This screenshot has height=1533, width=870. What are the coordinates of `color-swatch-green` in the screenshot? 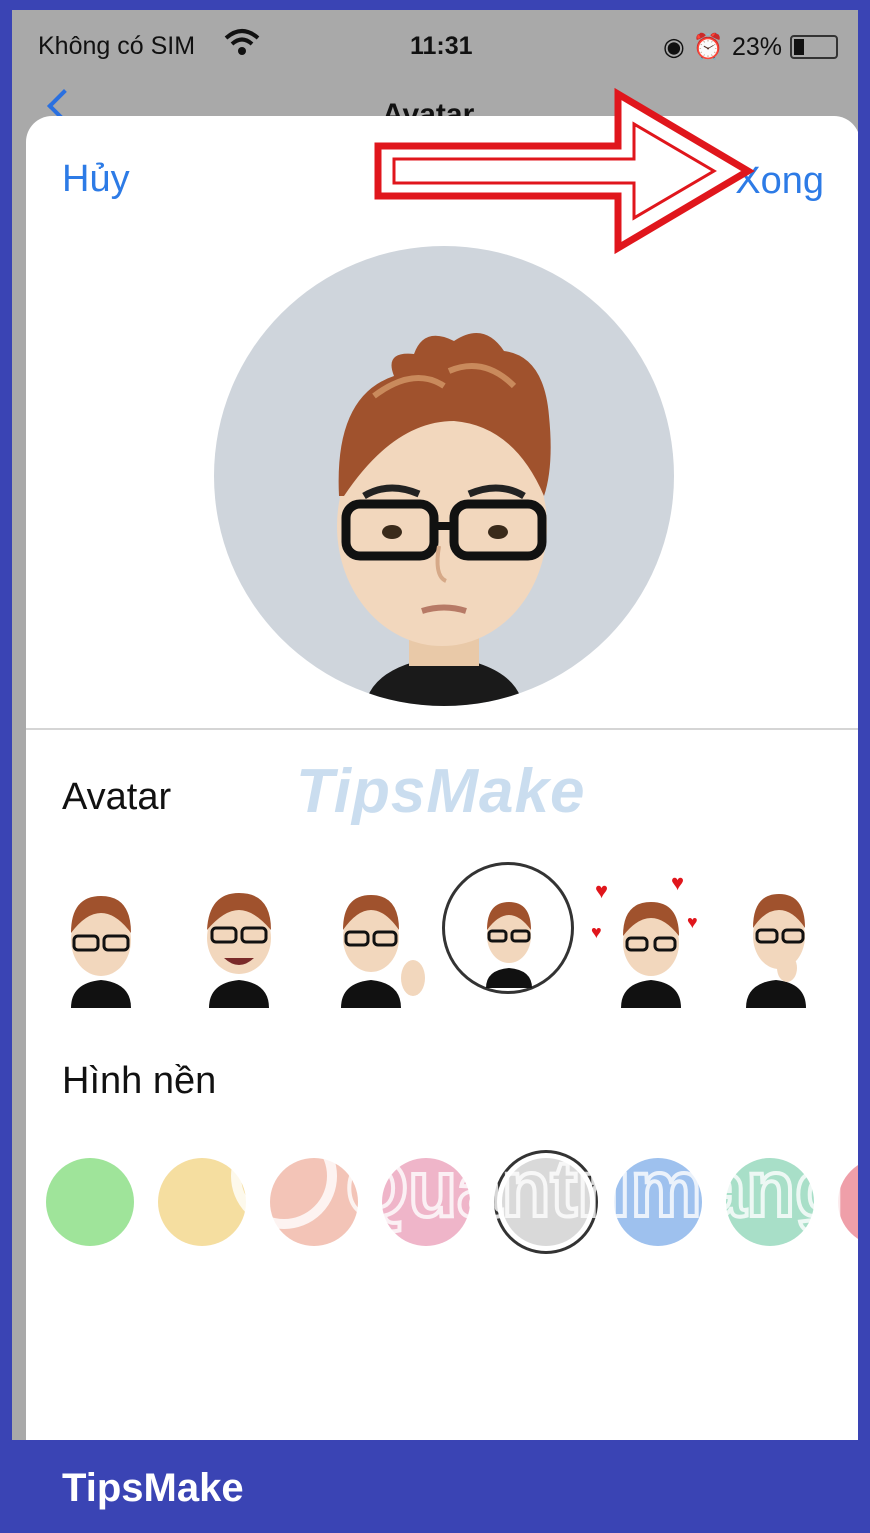 It's located at (90, 1202).